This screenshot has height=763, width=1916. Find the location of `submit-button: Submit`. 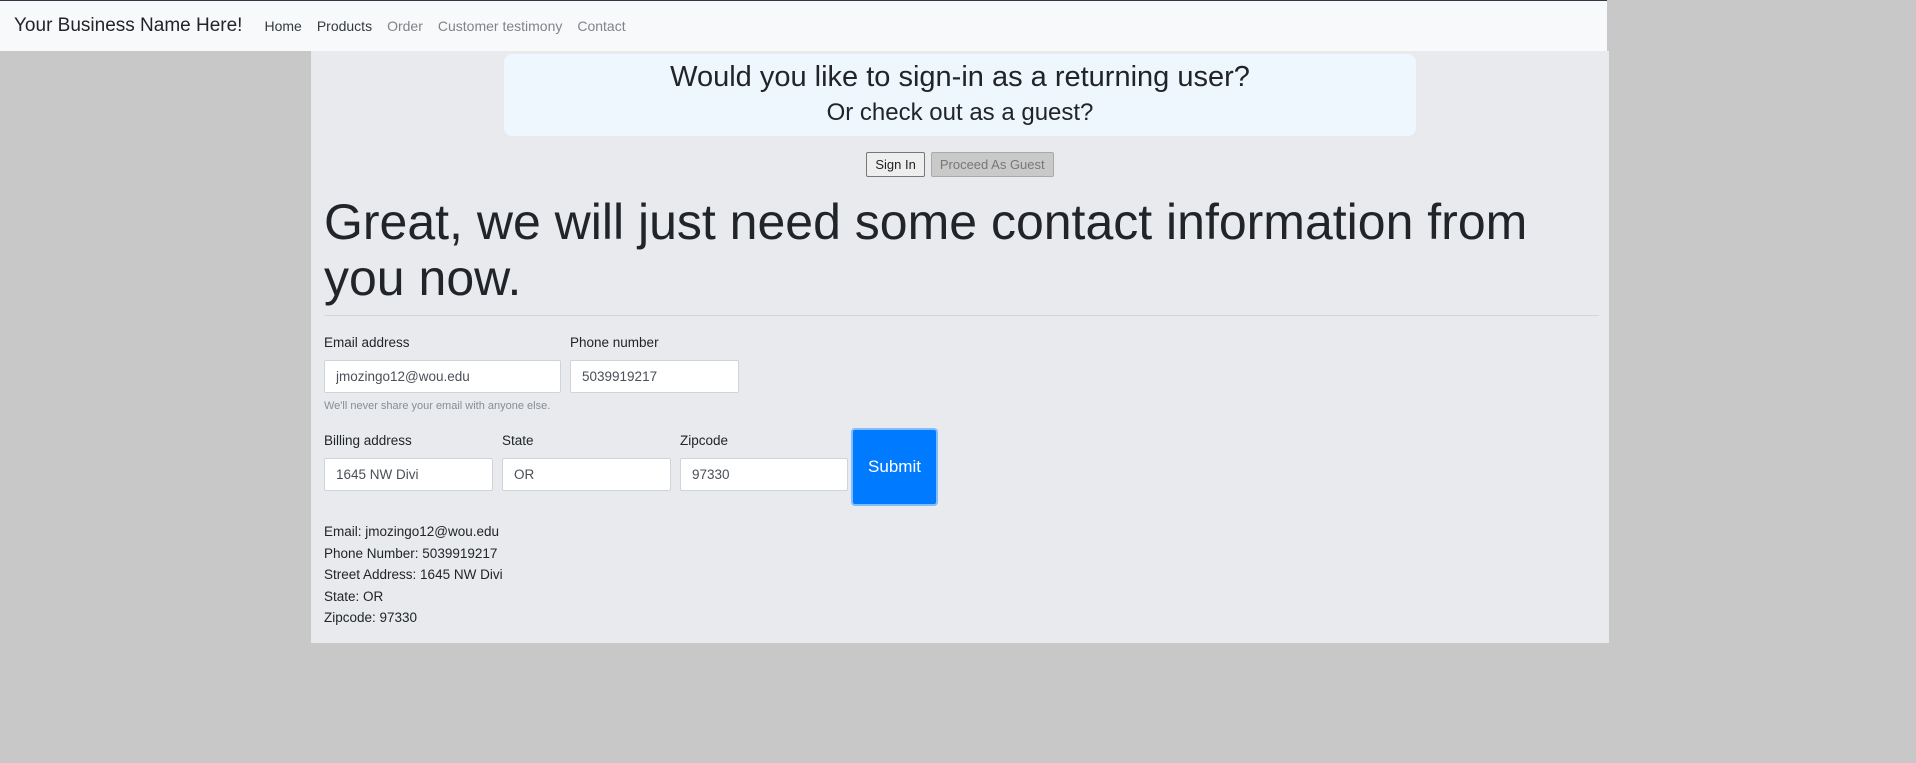

submit-button: Submit is located at coordinates (894, 467).